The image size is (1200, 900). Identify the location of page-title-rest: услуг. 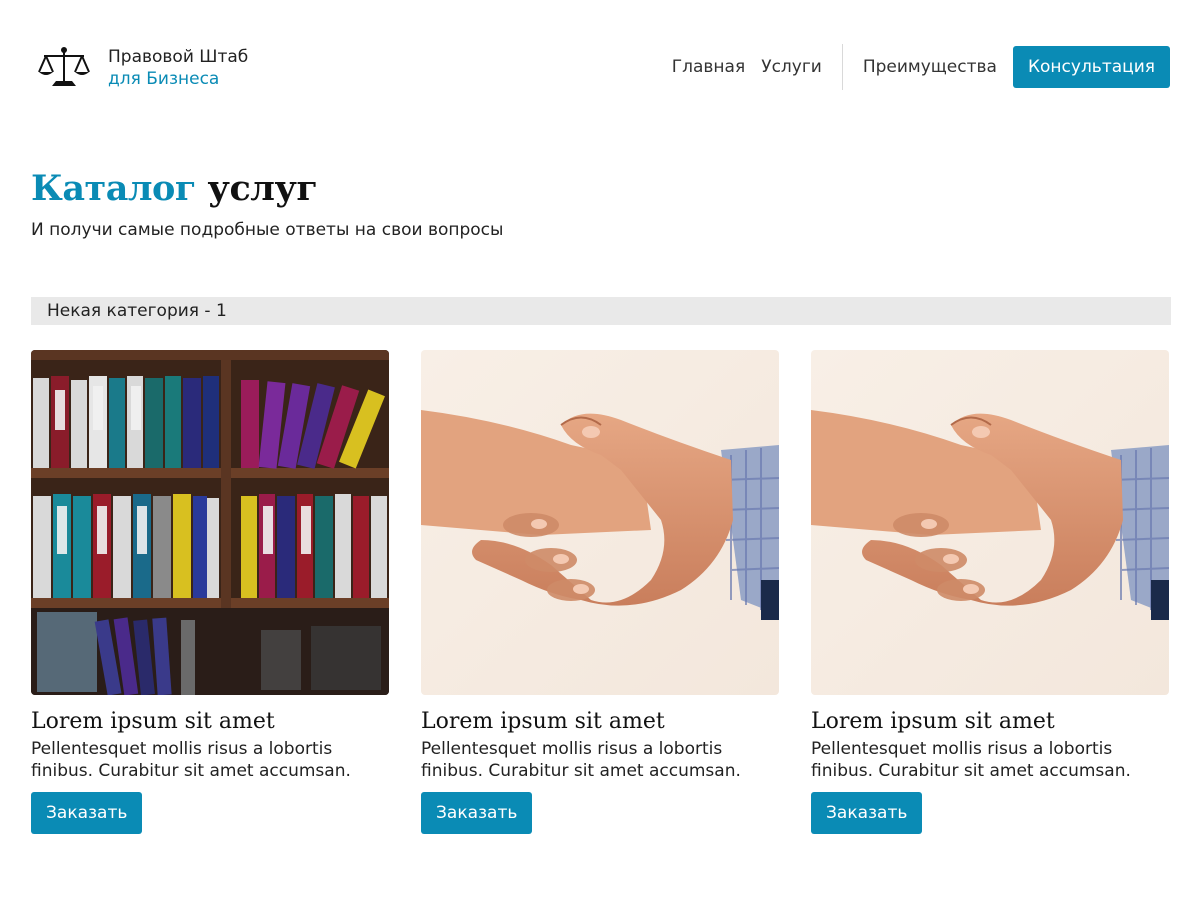
(262, 188).